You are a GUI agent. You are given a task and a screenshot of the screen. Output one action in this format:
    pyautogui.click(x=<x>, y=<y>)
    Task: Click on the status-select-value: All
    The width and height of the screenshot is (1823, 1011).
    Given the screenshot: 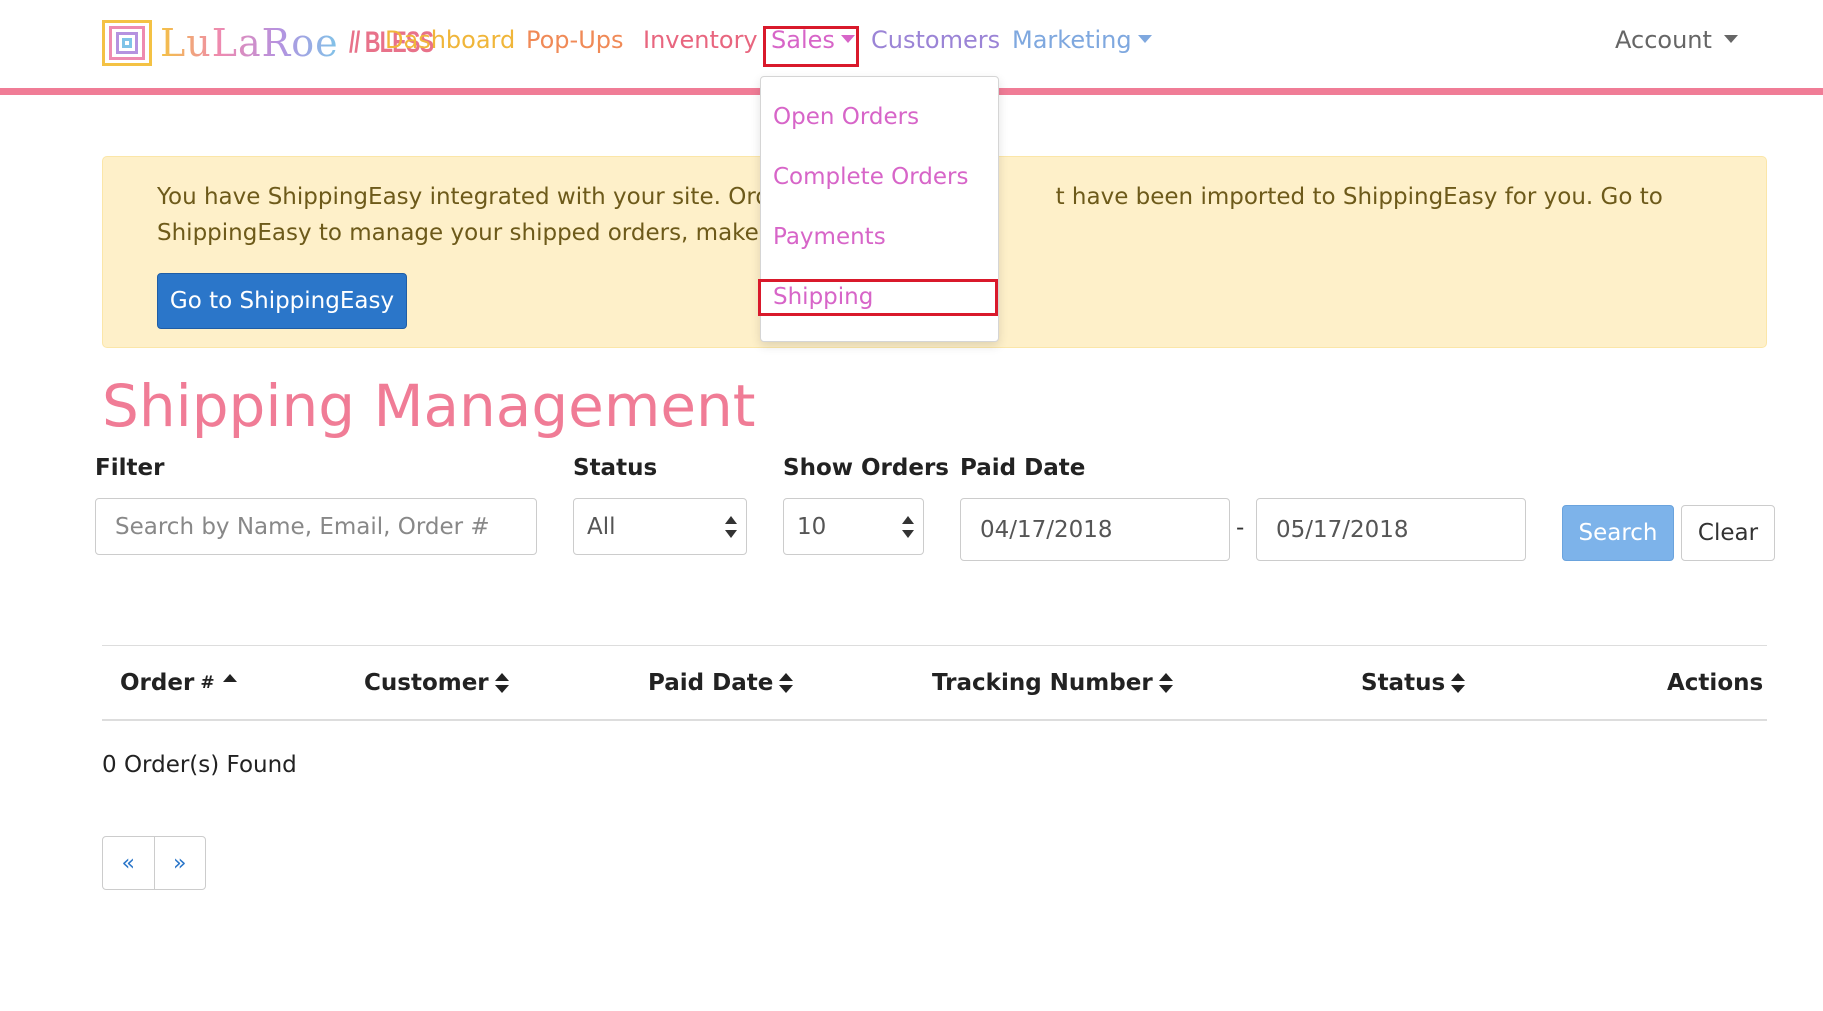 What is the action you would take?
    pyautogui.click(x=601, y=526)
    